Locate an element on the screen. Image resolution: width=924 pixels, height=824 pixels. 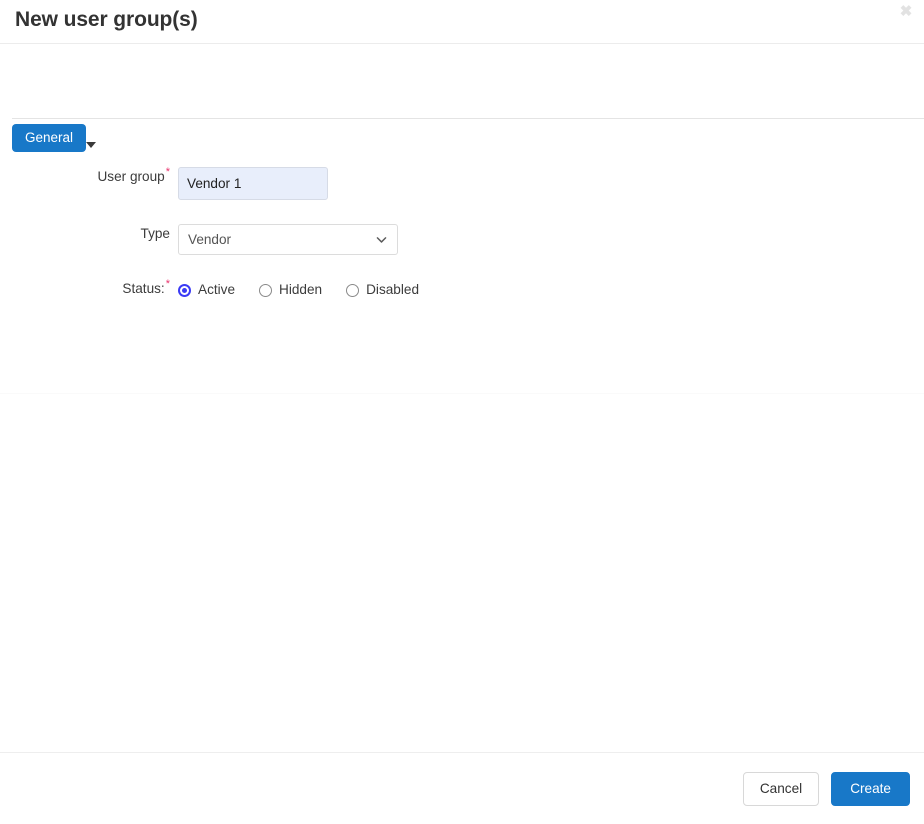
radio-active-label: Active is located at coordinates (217, 289).